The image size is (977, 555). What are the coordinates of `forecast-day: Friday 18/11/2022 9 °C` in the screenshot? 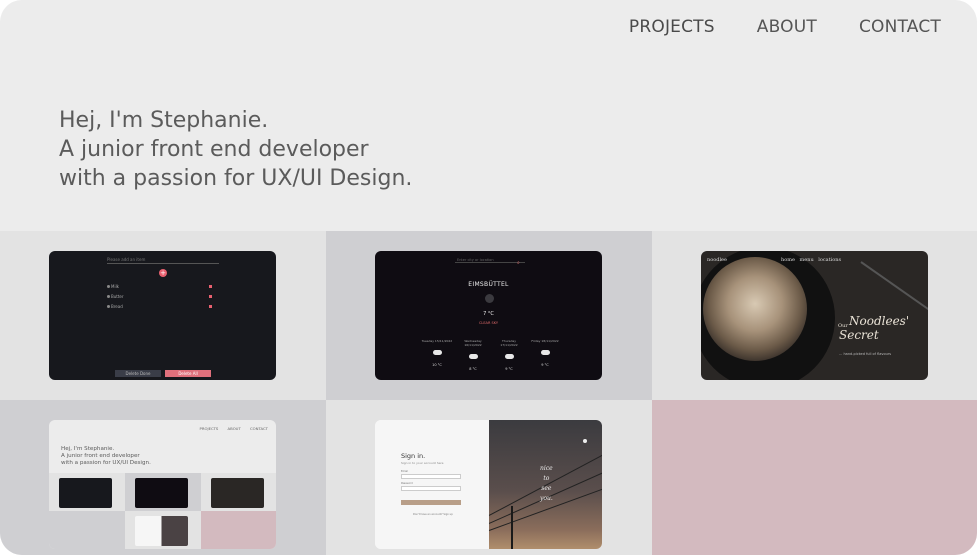 It's located at (545, 355).